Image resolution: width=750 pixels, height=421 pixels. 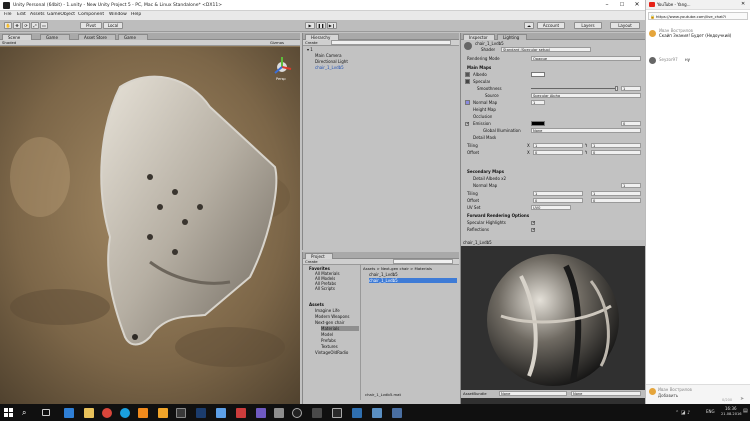 I want to click on start-button, so click(x=8, y=412).